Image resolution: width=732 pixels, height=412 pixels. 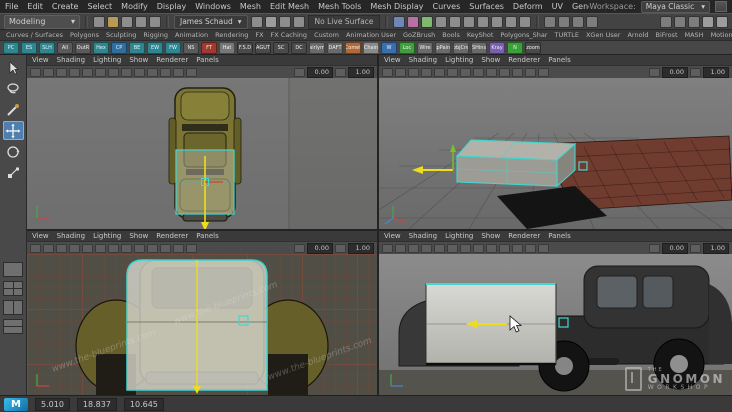 What do you see at coordinates (13, 88) in the screenshot?
I see `lasso-tool-icon` at bounding box center [13, 88].